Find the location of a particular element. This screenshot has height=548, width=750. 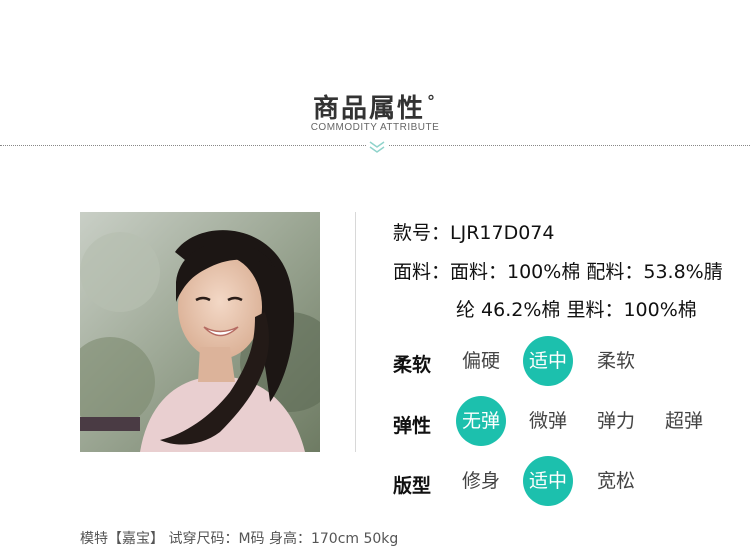

softness-option-hard: 偏硬 is located at coordinates (480, 361).